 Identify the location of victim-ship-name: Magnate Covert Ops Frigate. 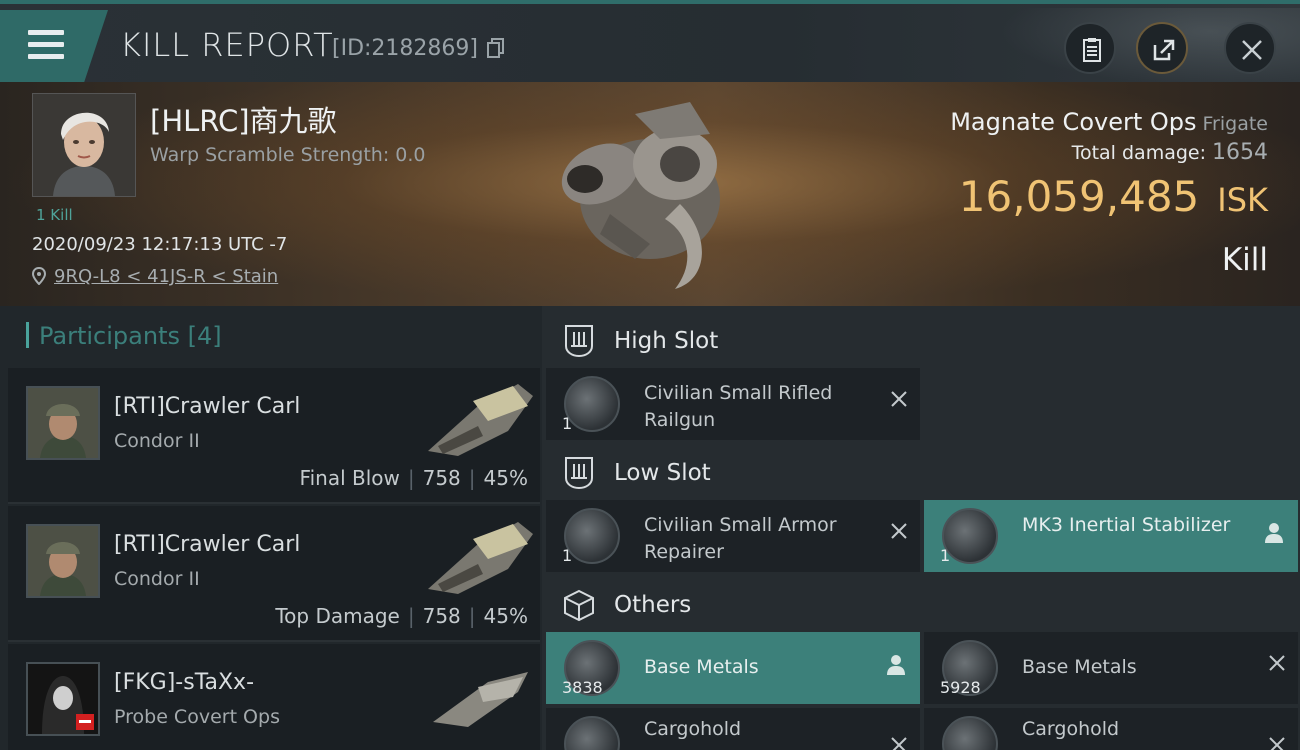
(1109, 122).